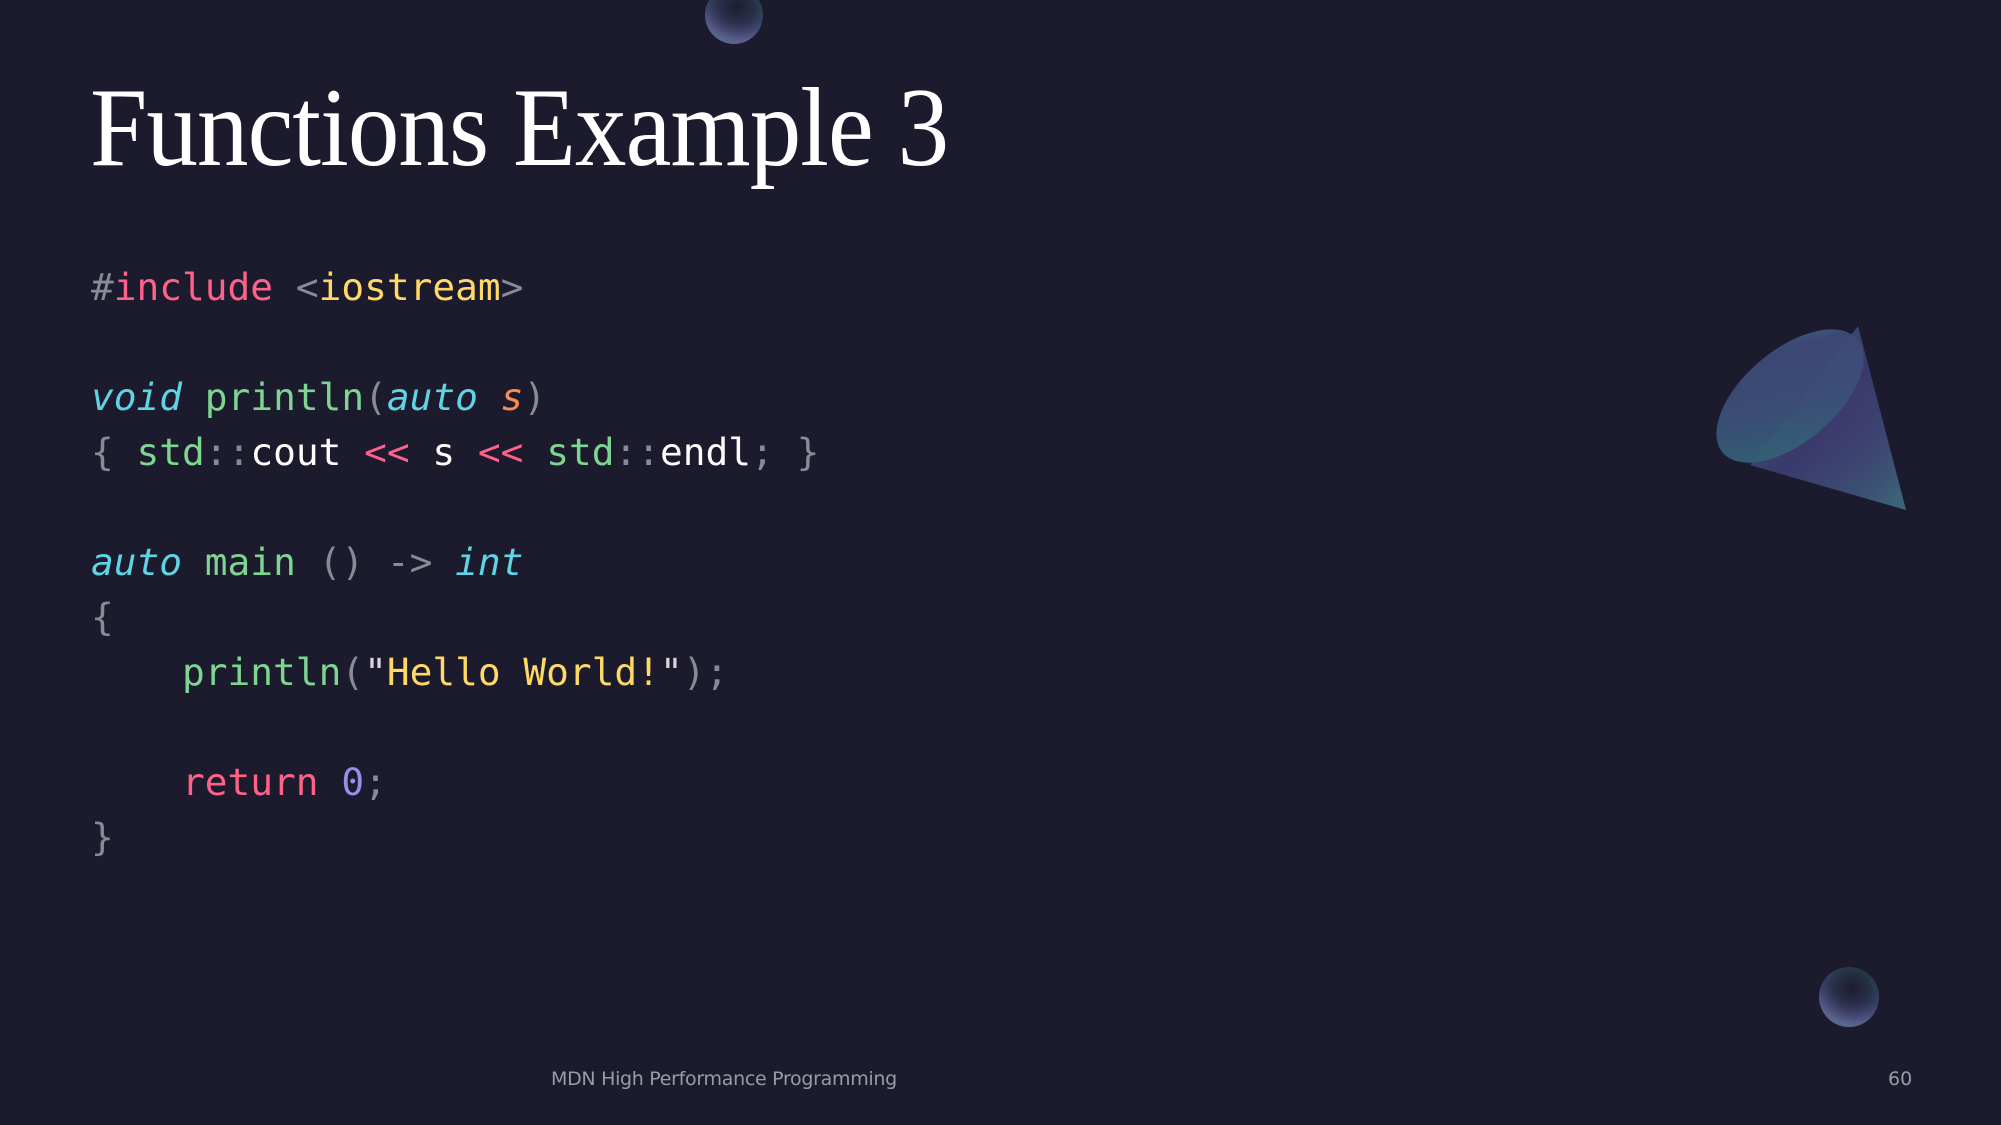 This screenshot has width=2001, height=1125. What do you see at coordinates (341, 562) in the screenshot?
I see `code-token-punct: ()` at bounding box center [341, 562].